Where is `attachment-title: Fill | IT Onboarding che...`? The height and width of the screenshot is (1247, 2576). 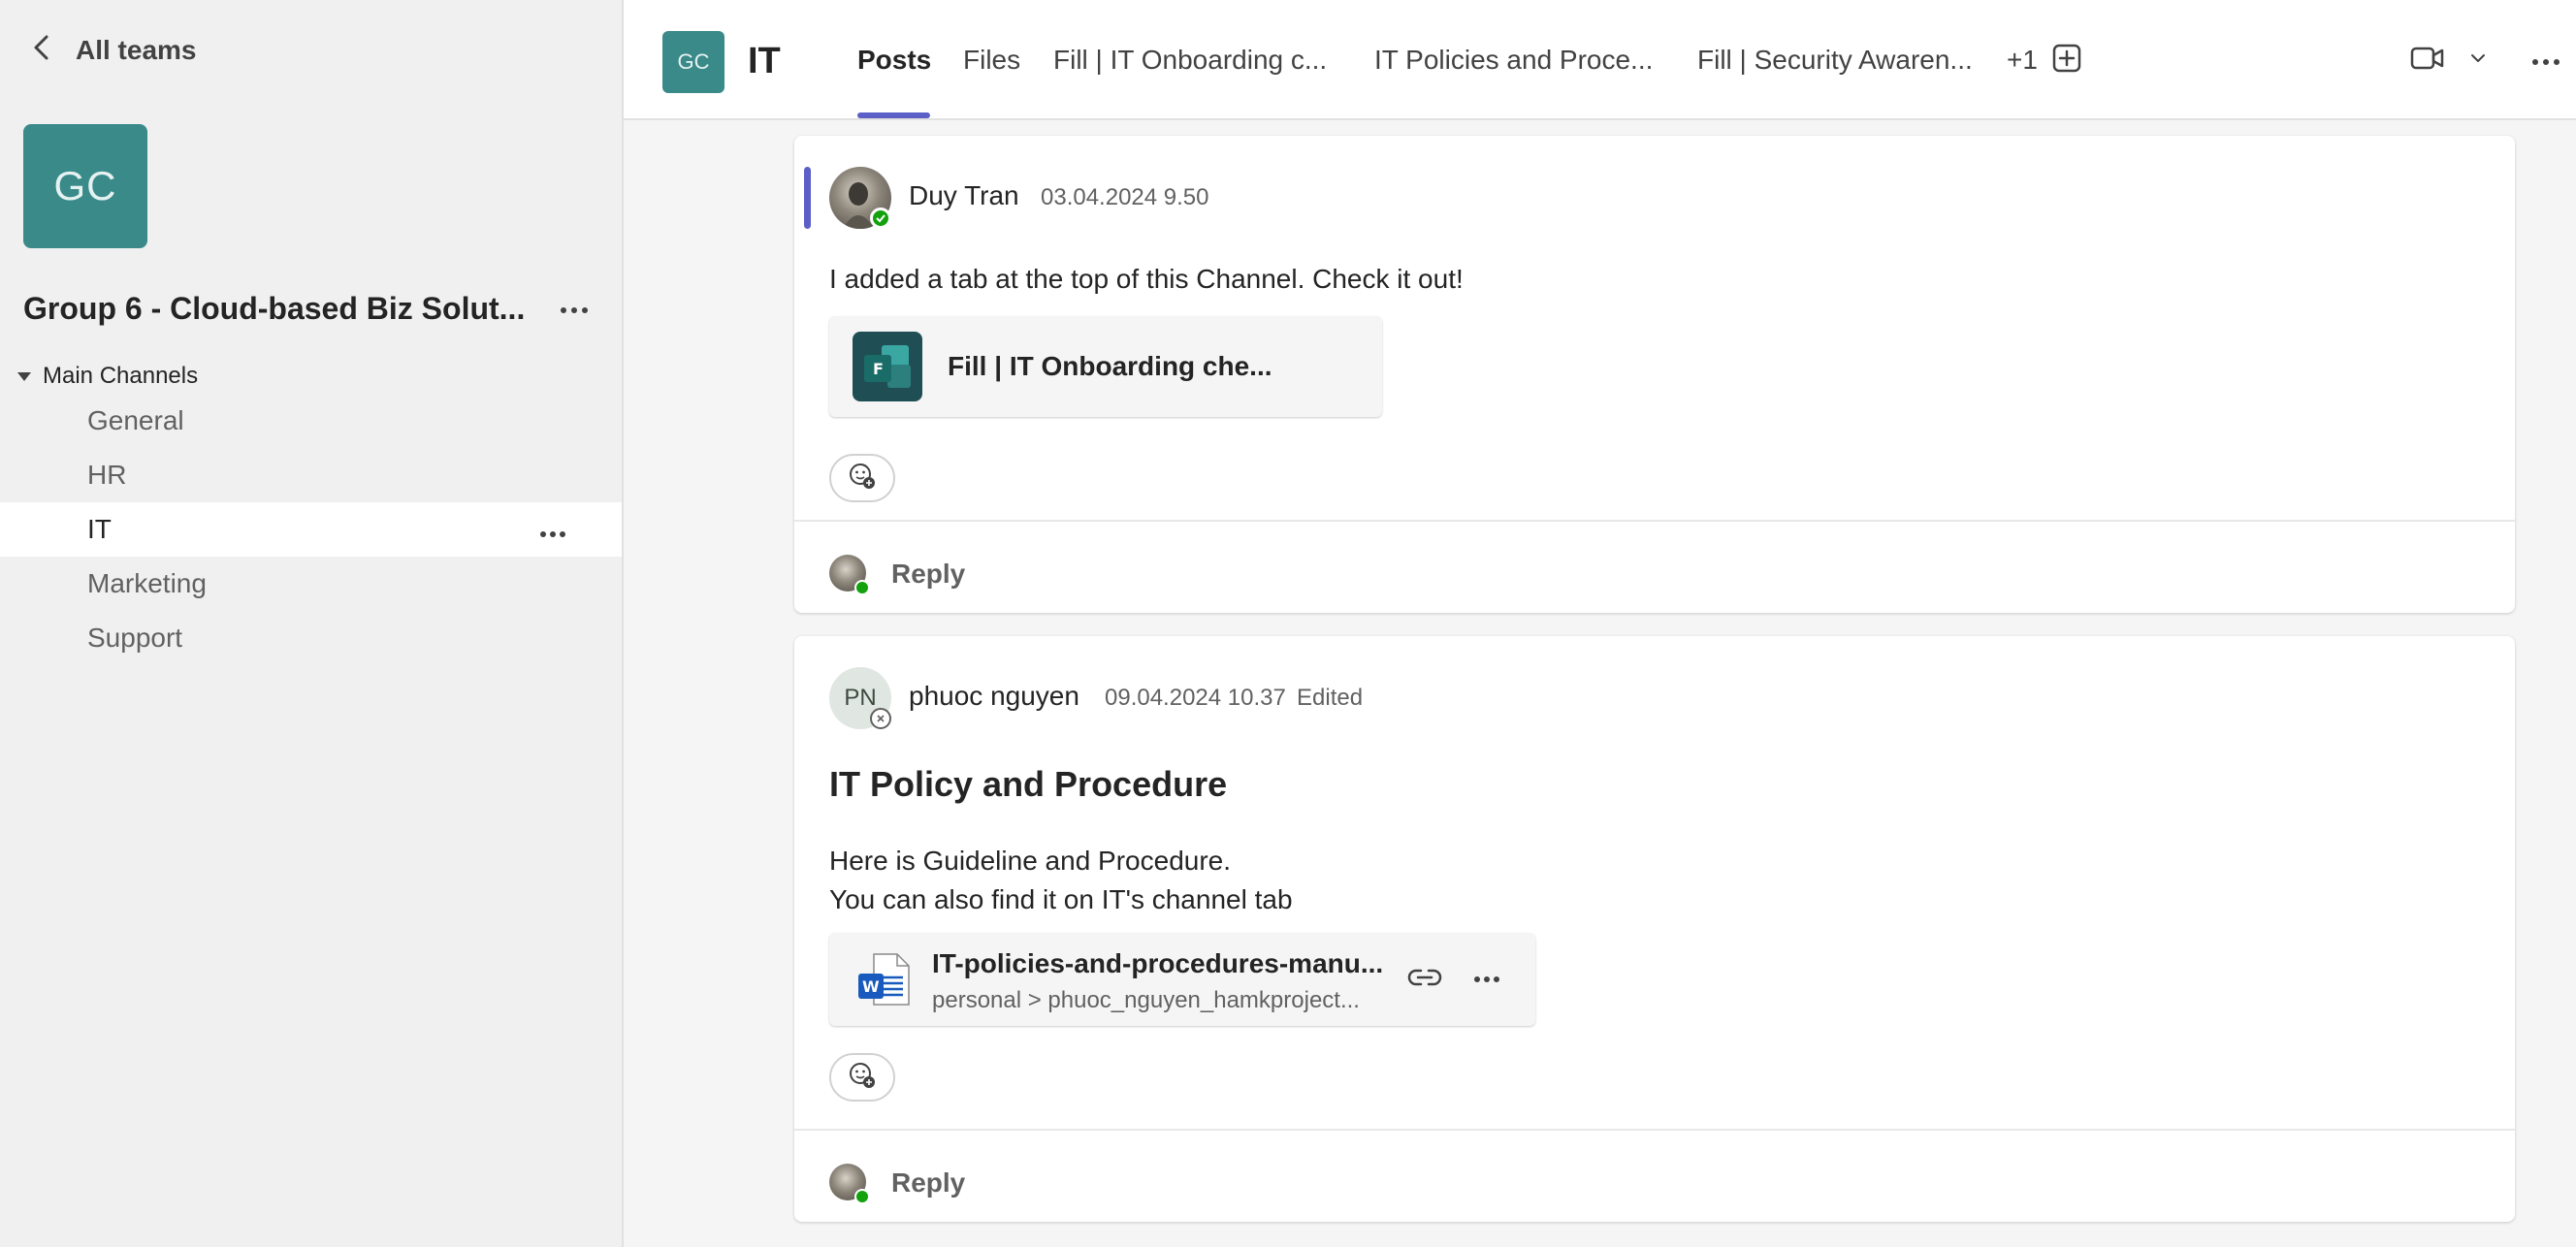
attachment-title: Fill | IT Onboarding che... is located at coordinates (1110, 366).